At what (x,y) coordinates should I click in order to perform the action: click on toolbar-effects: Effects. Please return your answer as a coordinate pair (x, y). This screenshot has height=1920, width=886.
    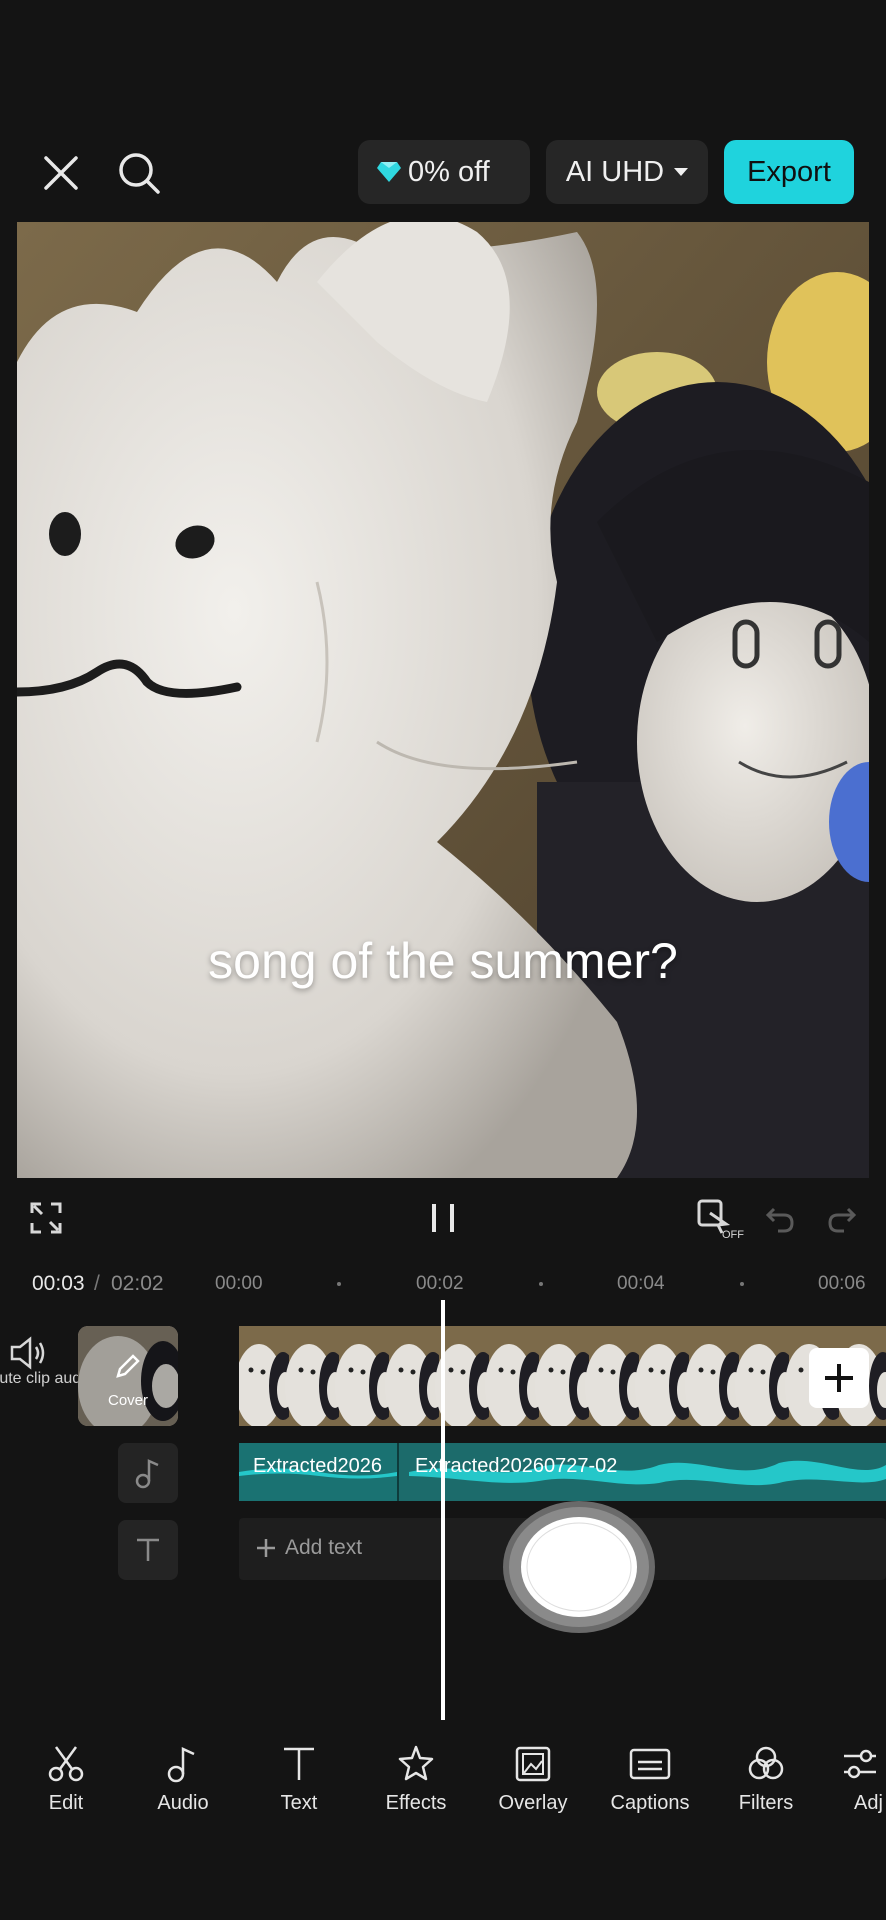
    Looking at the image, I should click on (416, 1779).